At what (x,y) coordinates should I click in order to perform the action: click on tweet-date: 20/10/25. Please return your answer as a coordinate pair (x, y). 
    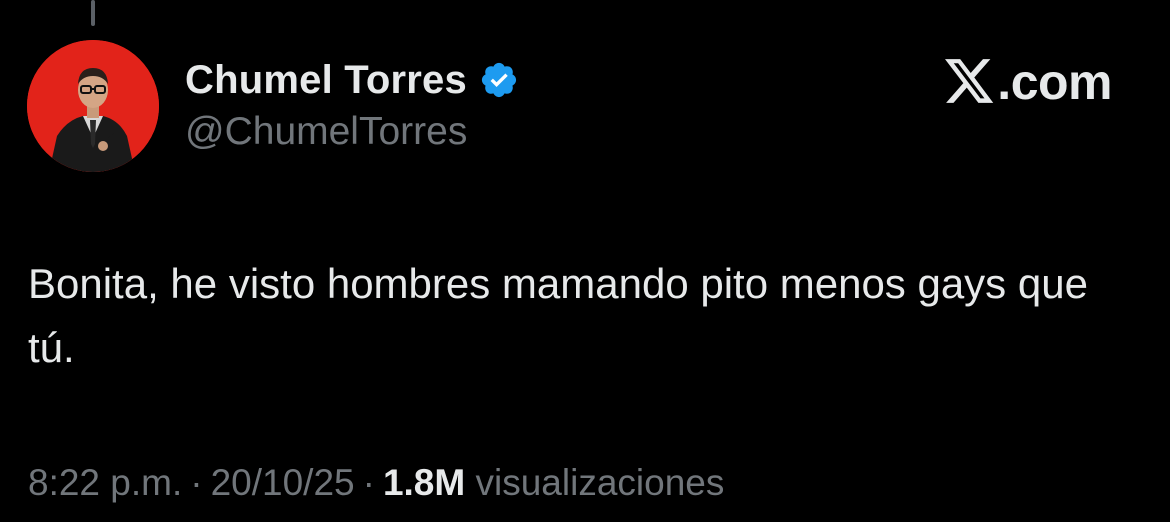
    Looking at the image, I should click on (283, 482).